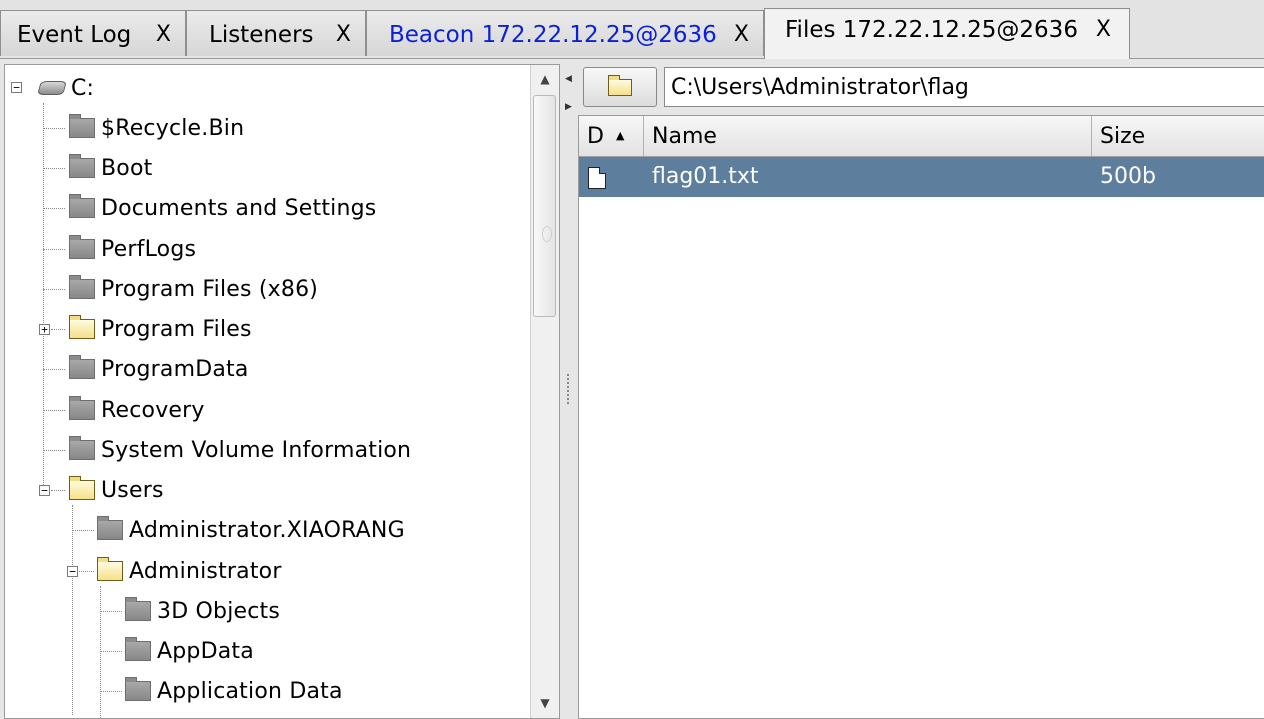 The image size is (1264, 719). I want to click on collapse-right-icon: ▶, so click(568, 107).